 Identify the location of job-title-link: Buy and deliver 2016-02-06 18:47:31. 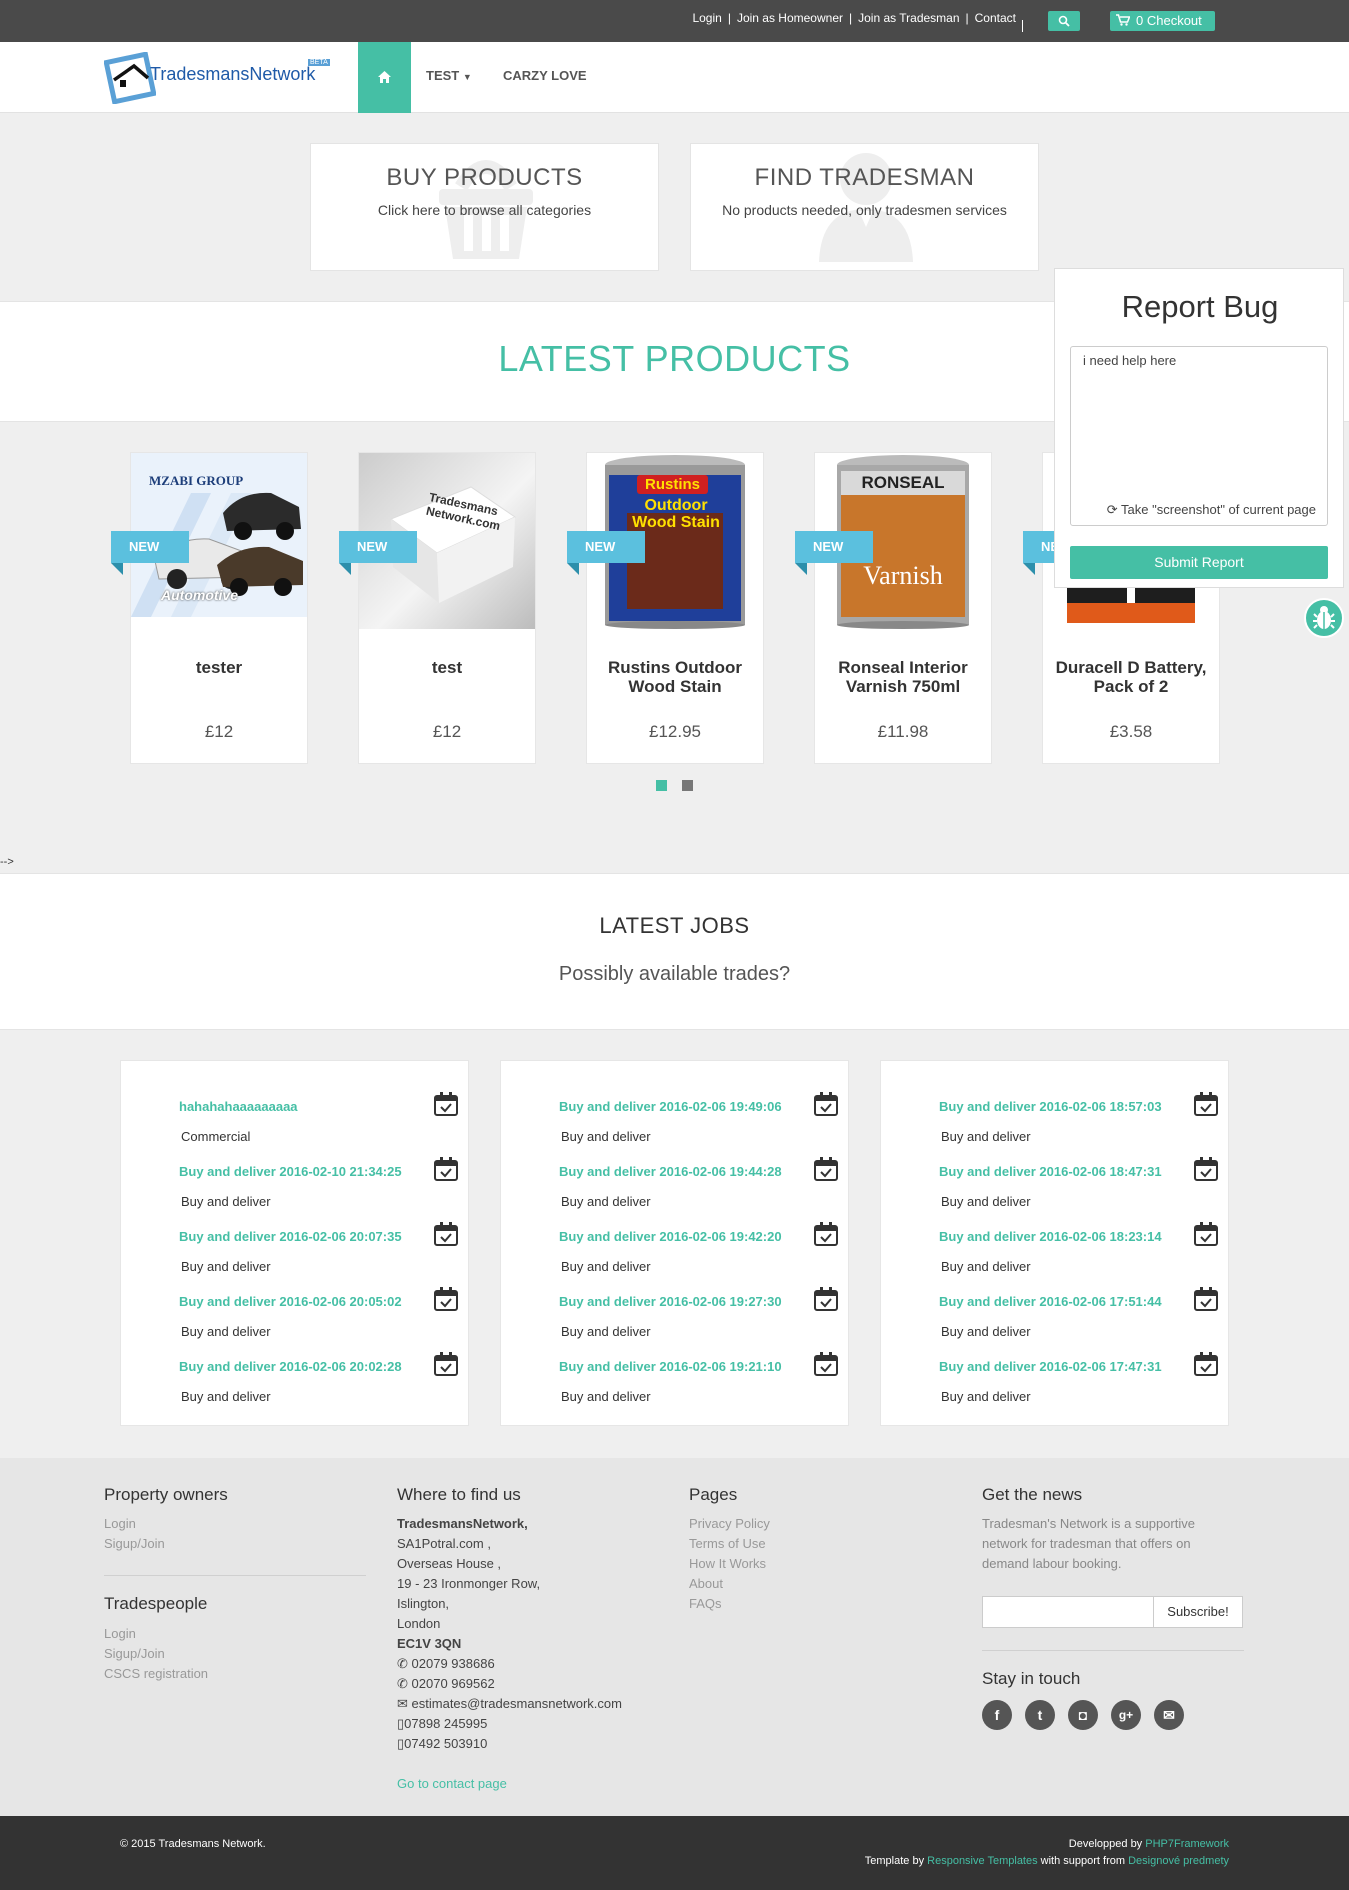
(1079, 1171).